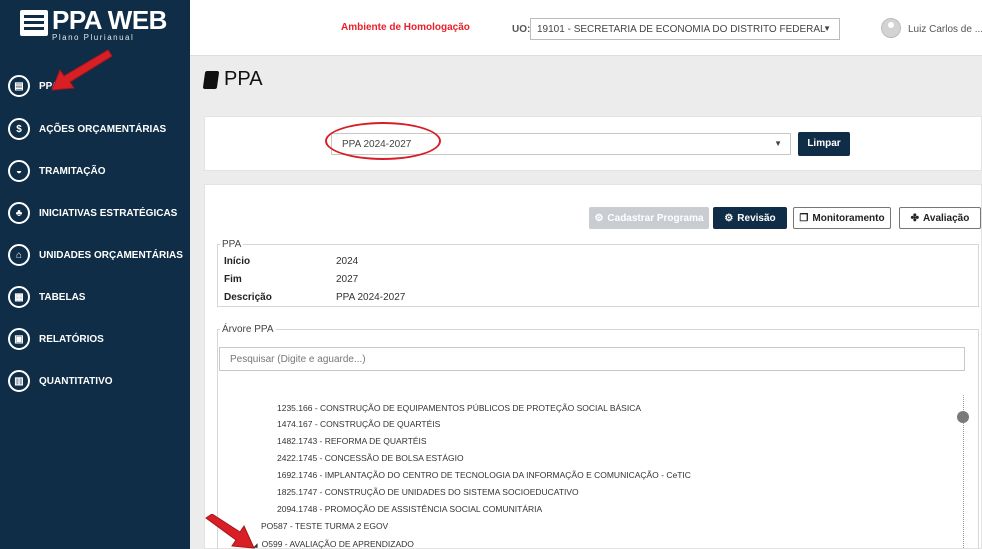  What do you see at coordinates (248, 329) in the screenshot?
I see `arvore-ppa-legend: Árvore PPA` at bounding box center [248, 329].